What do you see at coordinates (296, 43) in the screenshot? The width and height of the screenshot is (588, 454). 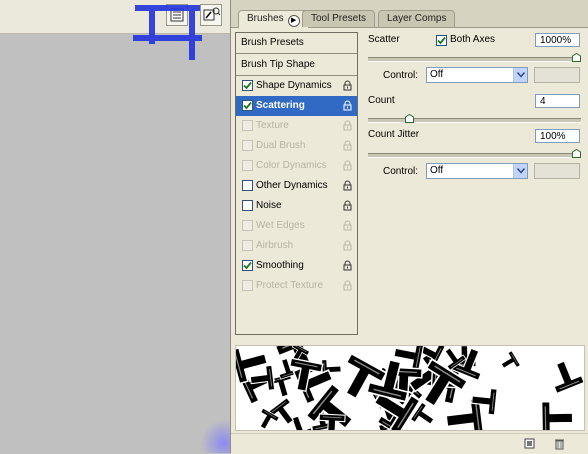 I see `brush-presets-item: Brush Presets` at bounding box center [296, 43].